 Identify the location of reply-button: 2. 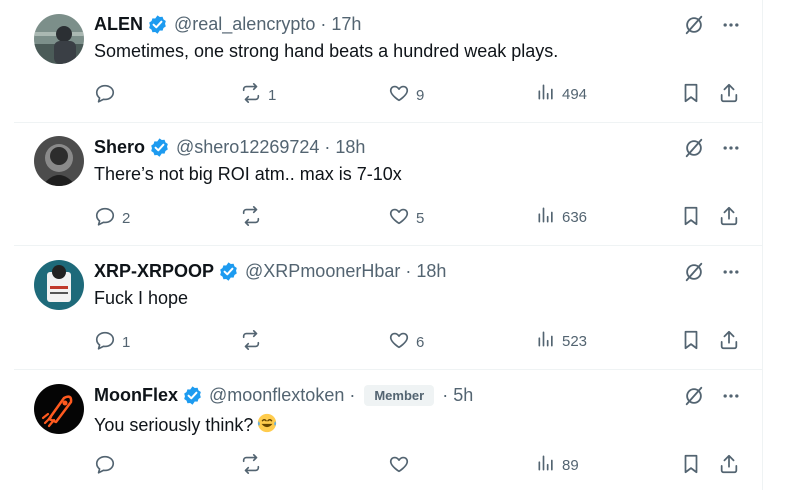
(112, 218).